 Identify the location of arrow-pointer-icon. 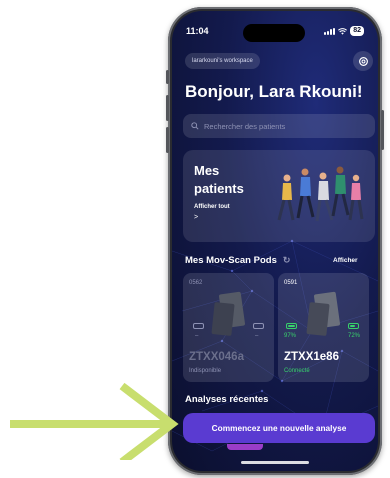
(94, 421).